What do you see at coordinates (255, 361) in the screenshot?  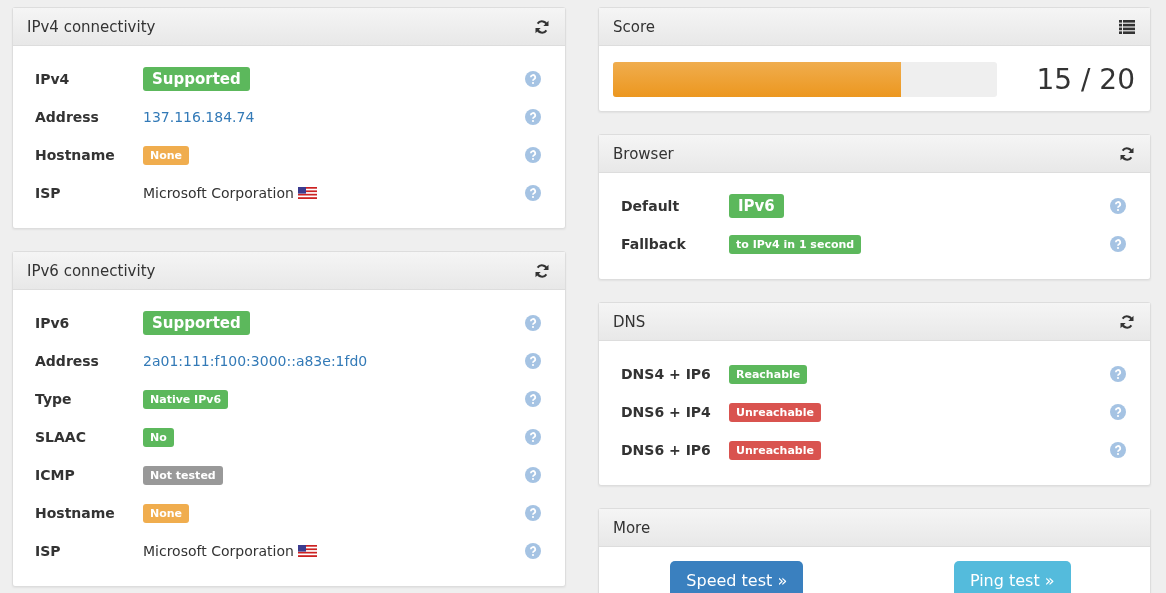 I see `address-link: 2a01:111:f100:3000::a83e:1fd0` at bounding box center [255, 361].